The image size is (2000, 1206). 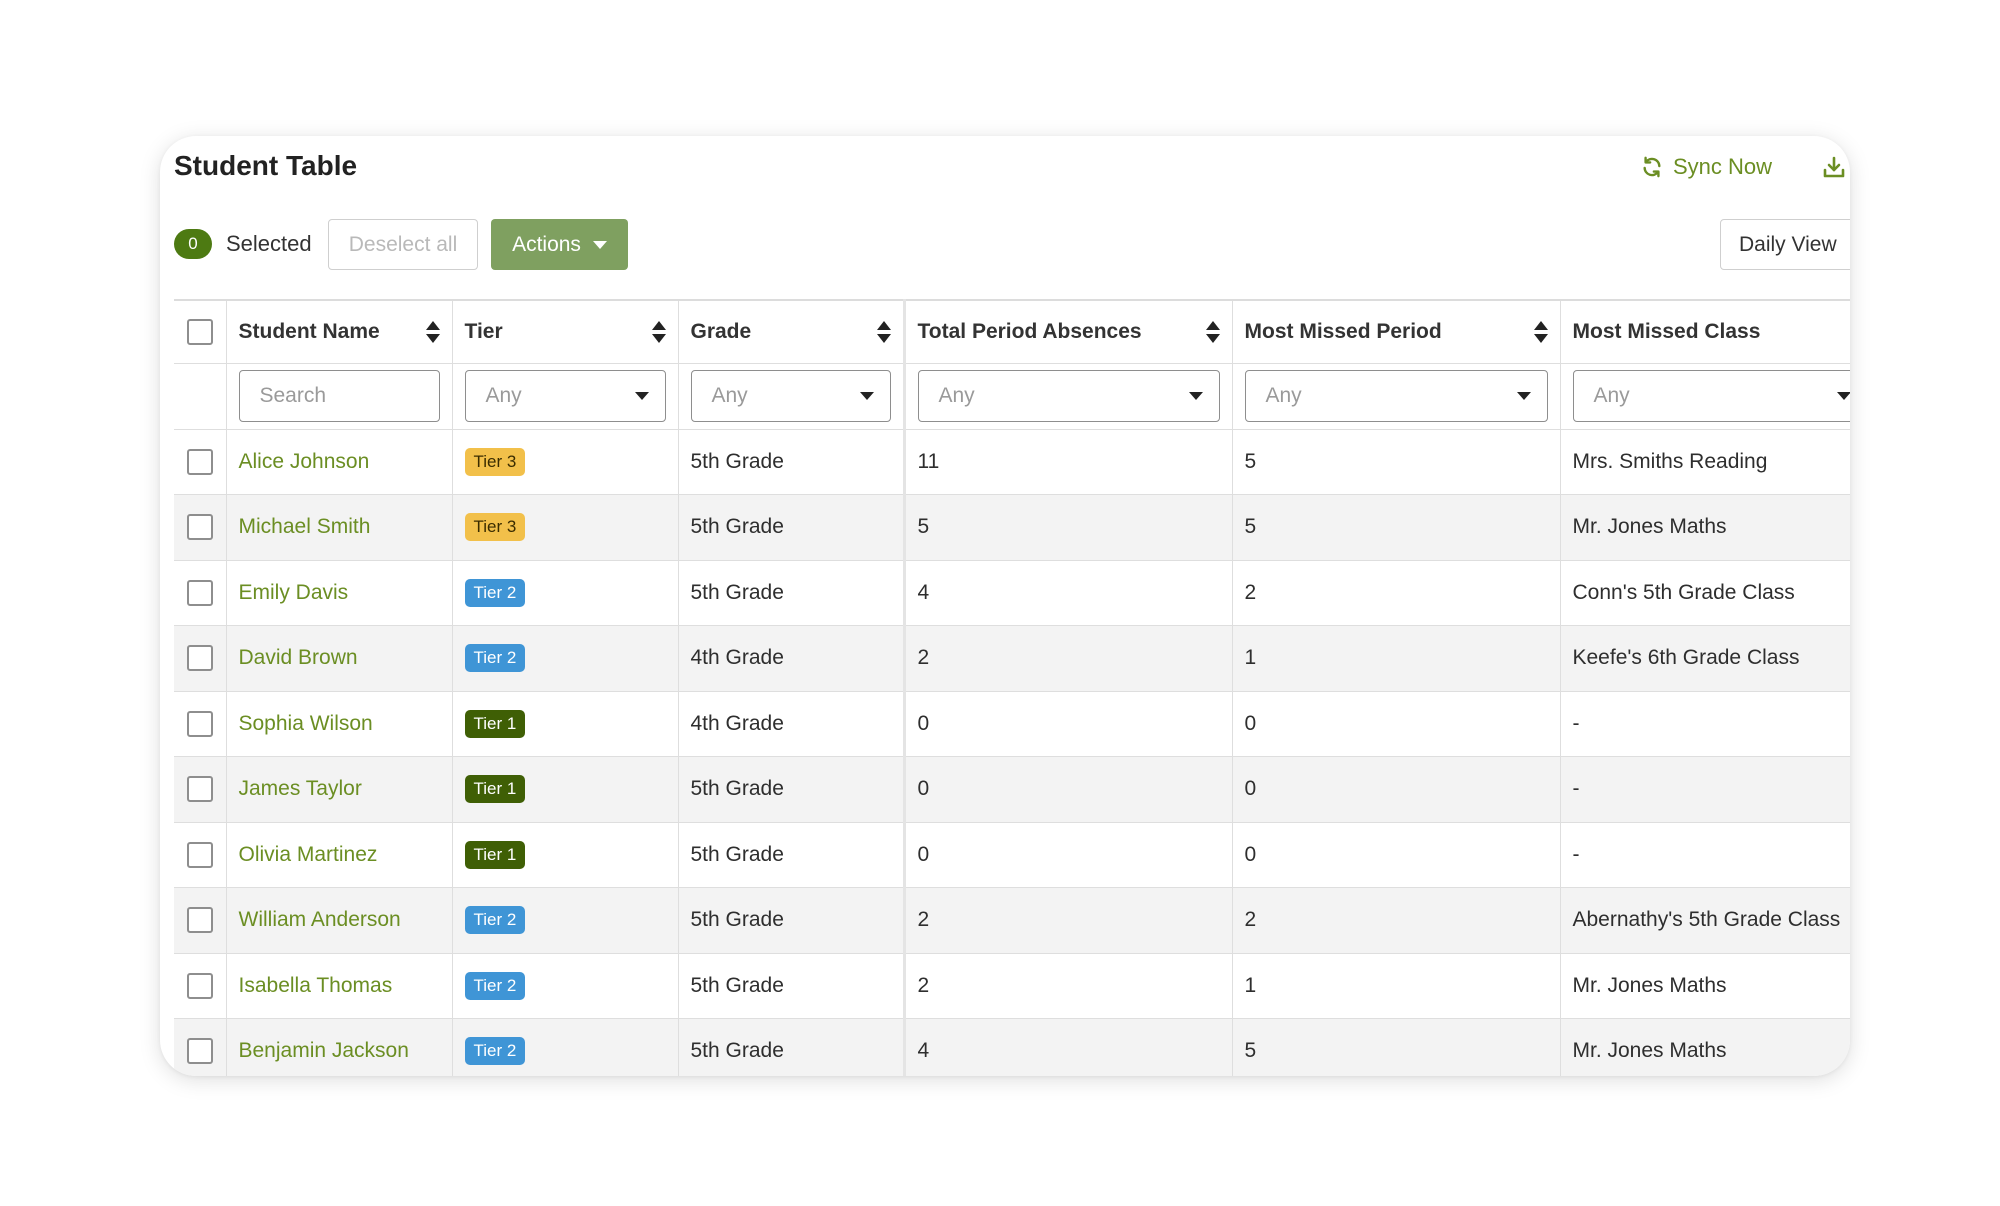 What do you see at coordinates (1396, 986) in the screenshot?
I see `most-missed-period-cell: 1` at bounding box center [1396, 986].